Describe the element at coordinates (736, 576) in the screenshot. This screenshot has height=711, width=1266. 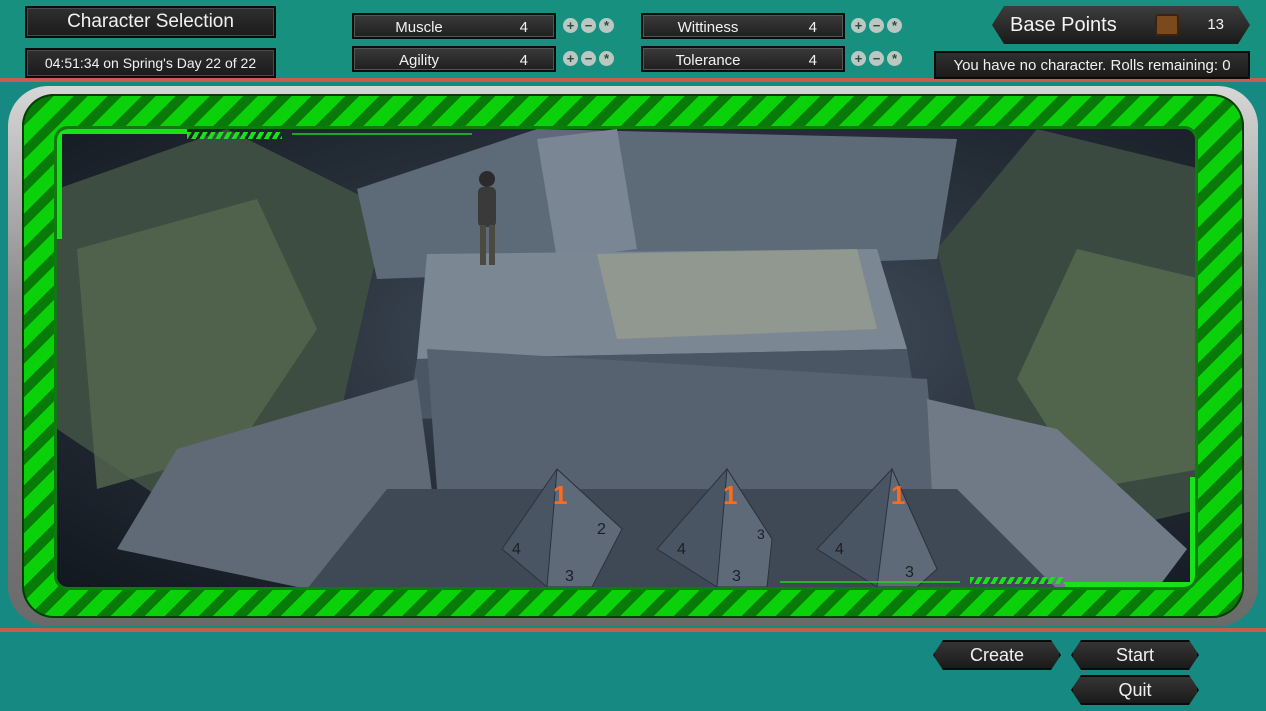
I see `die-2-face-bottom: 3` at that location.